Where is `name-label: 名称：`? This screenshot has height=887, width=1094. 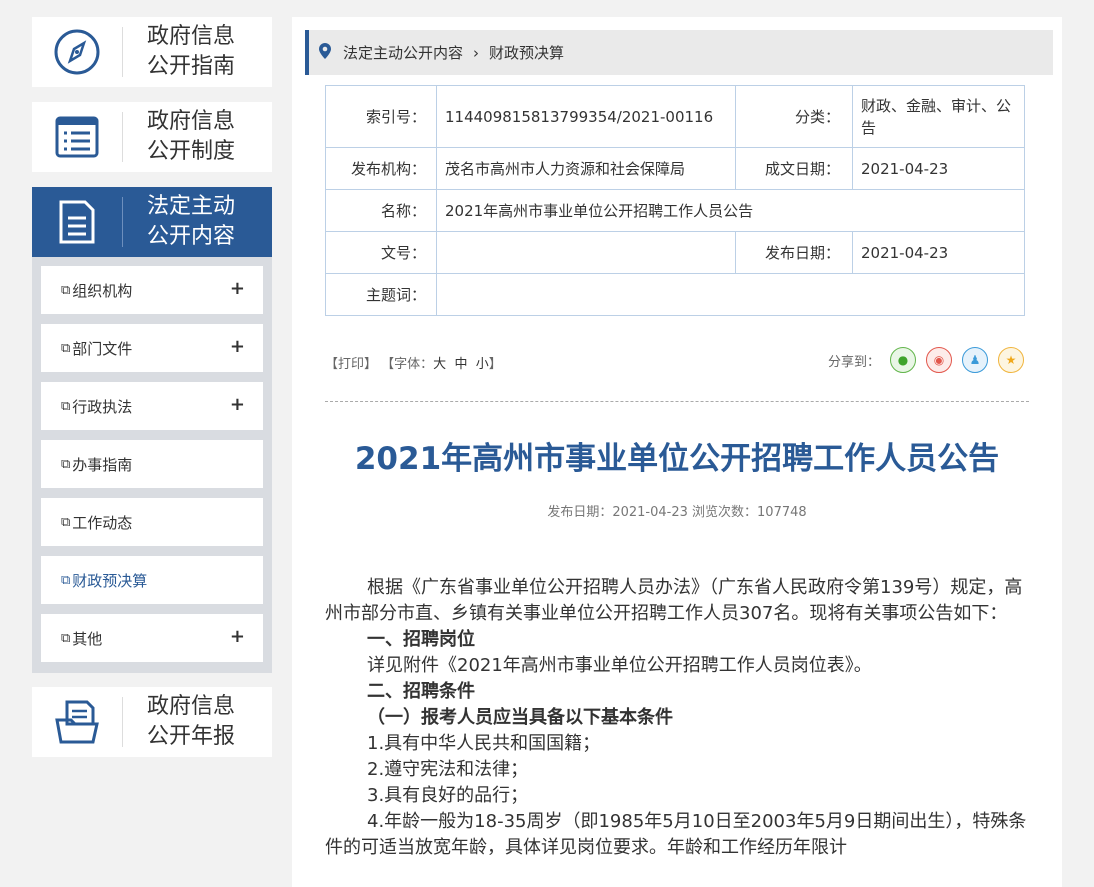
name-label: 名称： is located at coordinates (381, 210).